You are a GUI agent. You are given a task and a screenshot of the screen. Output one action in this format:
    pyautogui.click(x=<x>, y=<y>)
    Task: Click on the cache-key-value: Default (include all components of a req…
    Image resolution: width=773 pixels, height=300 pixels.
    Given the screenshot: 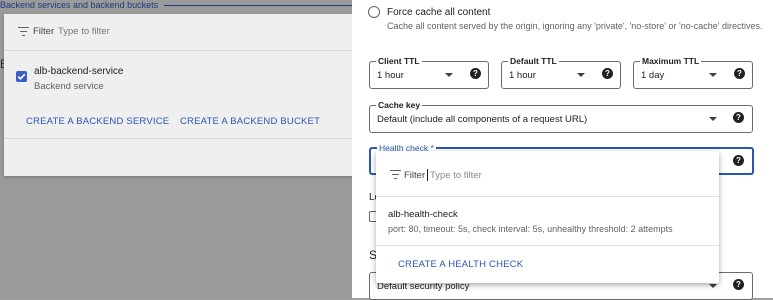 What is the action you would take?
    pyautogui.click(x=482, y=119)
    